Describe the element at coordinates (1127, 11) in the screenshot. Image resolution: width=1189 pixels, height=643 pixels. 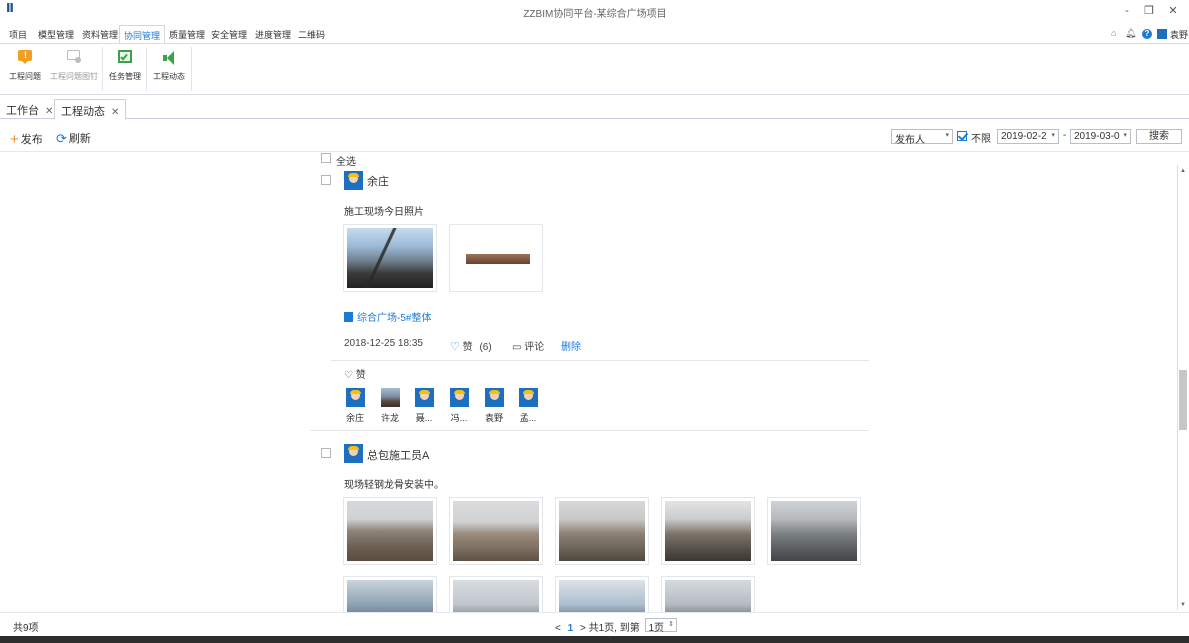
I see `minimize-button: ‐` at that location.